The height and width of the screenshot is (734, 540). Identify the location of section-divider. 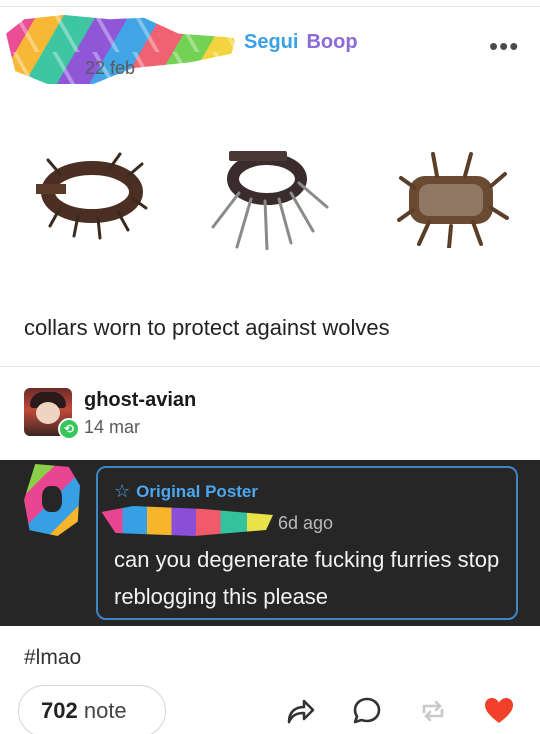
(270, 366).